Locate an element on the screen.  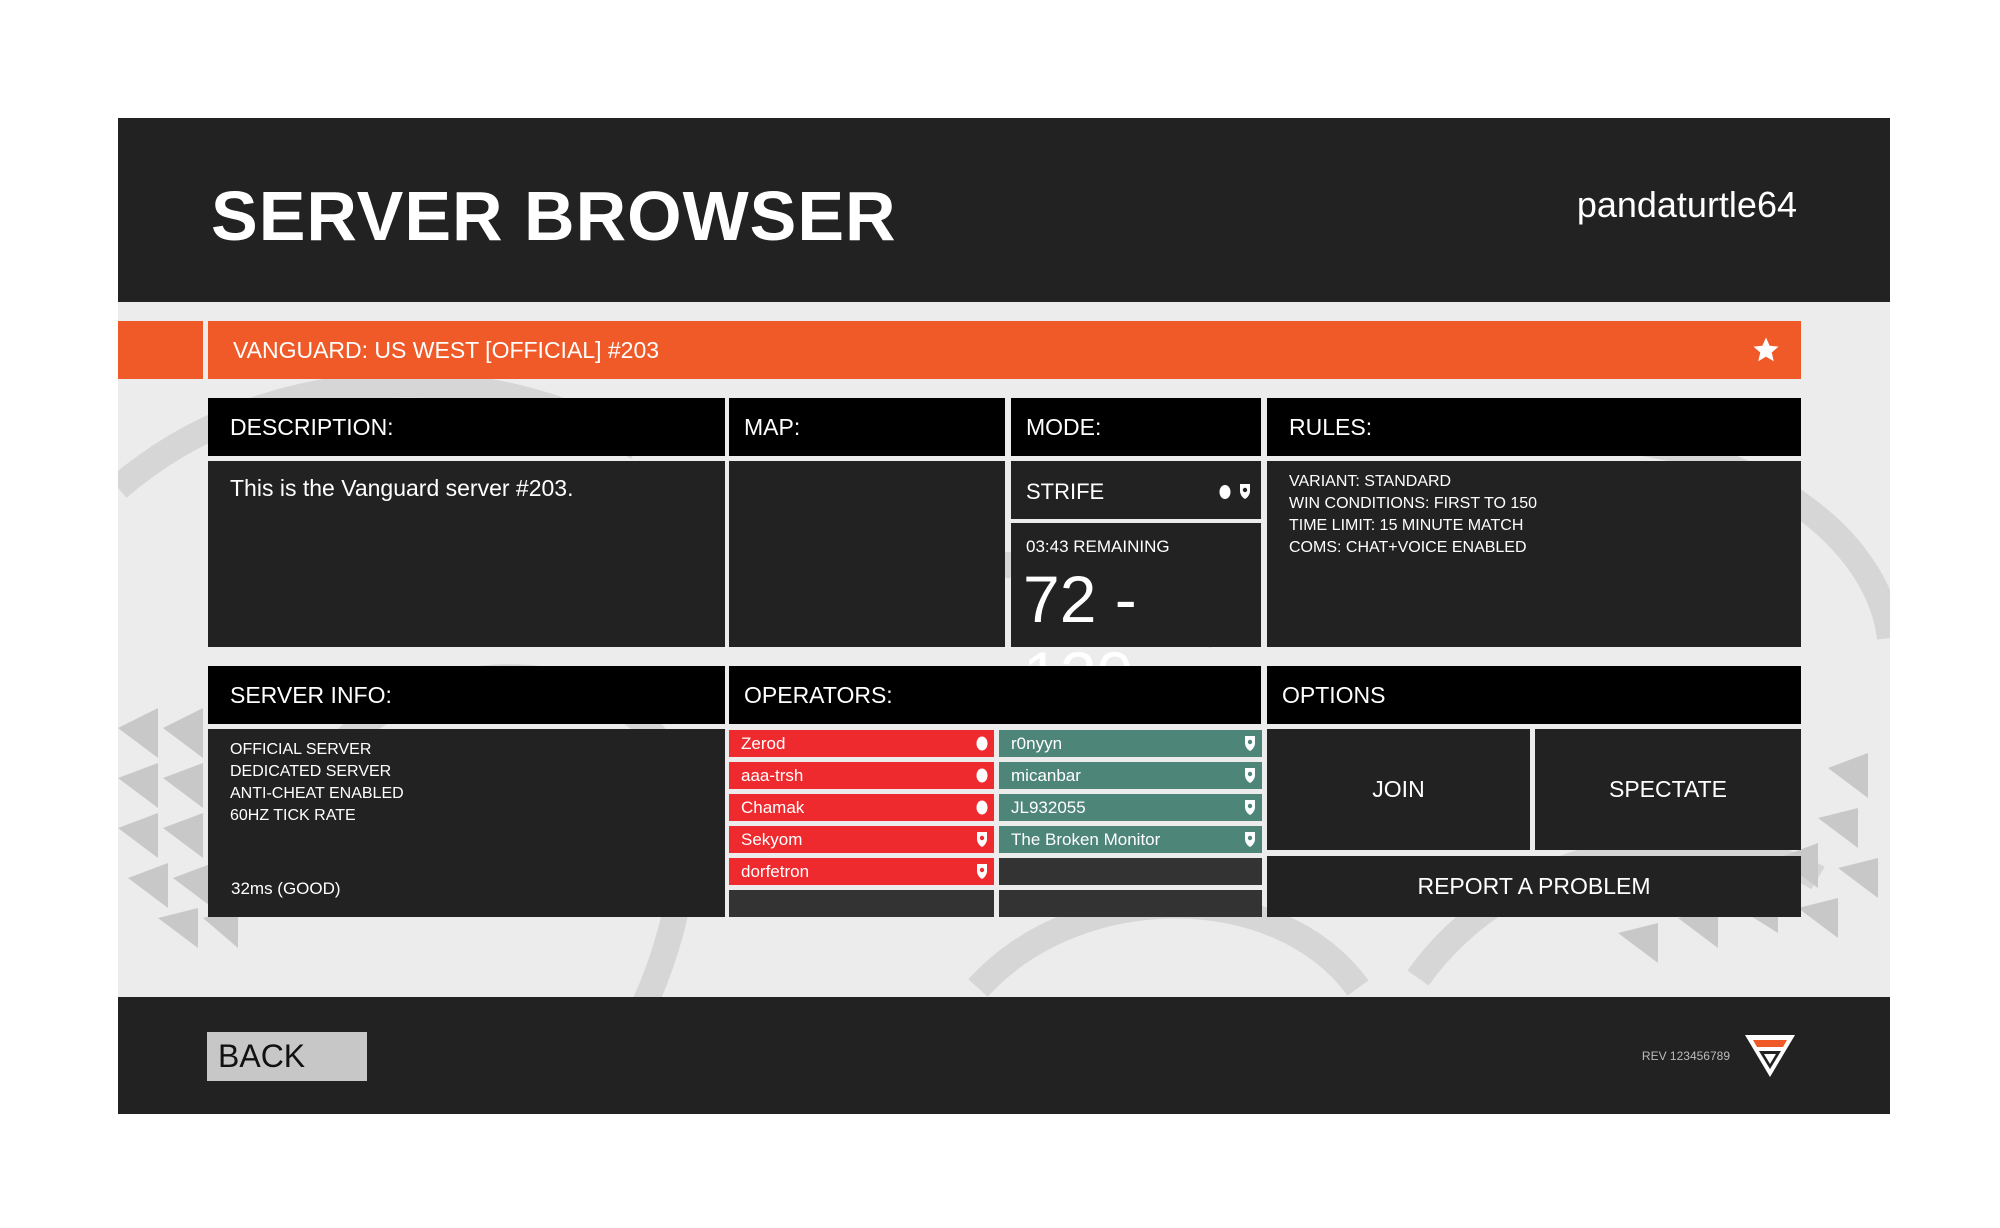
star-icon is located at coordinates (1766, 350).